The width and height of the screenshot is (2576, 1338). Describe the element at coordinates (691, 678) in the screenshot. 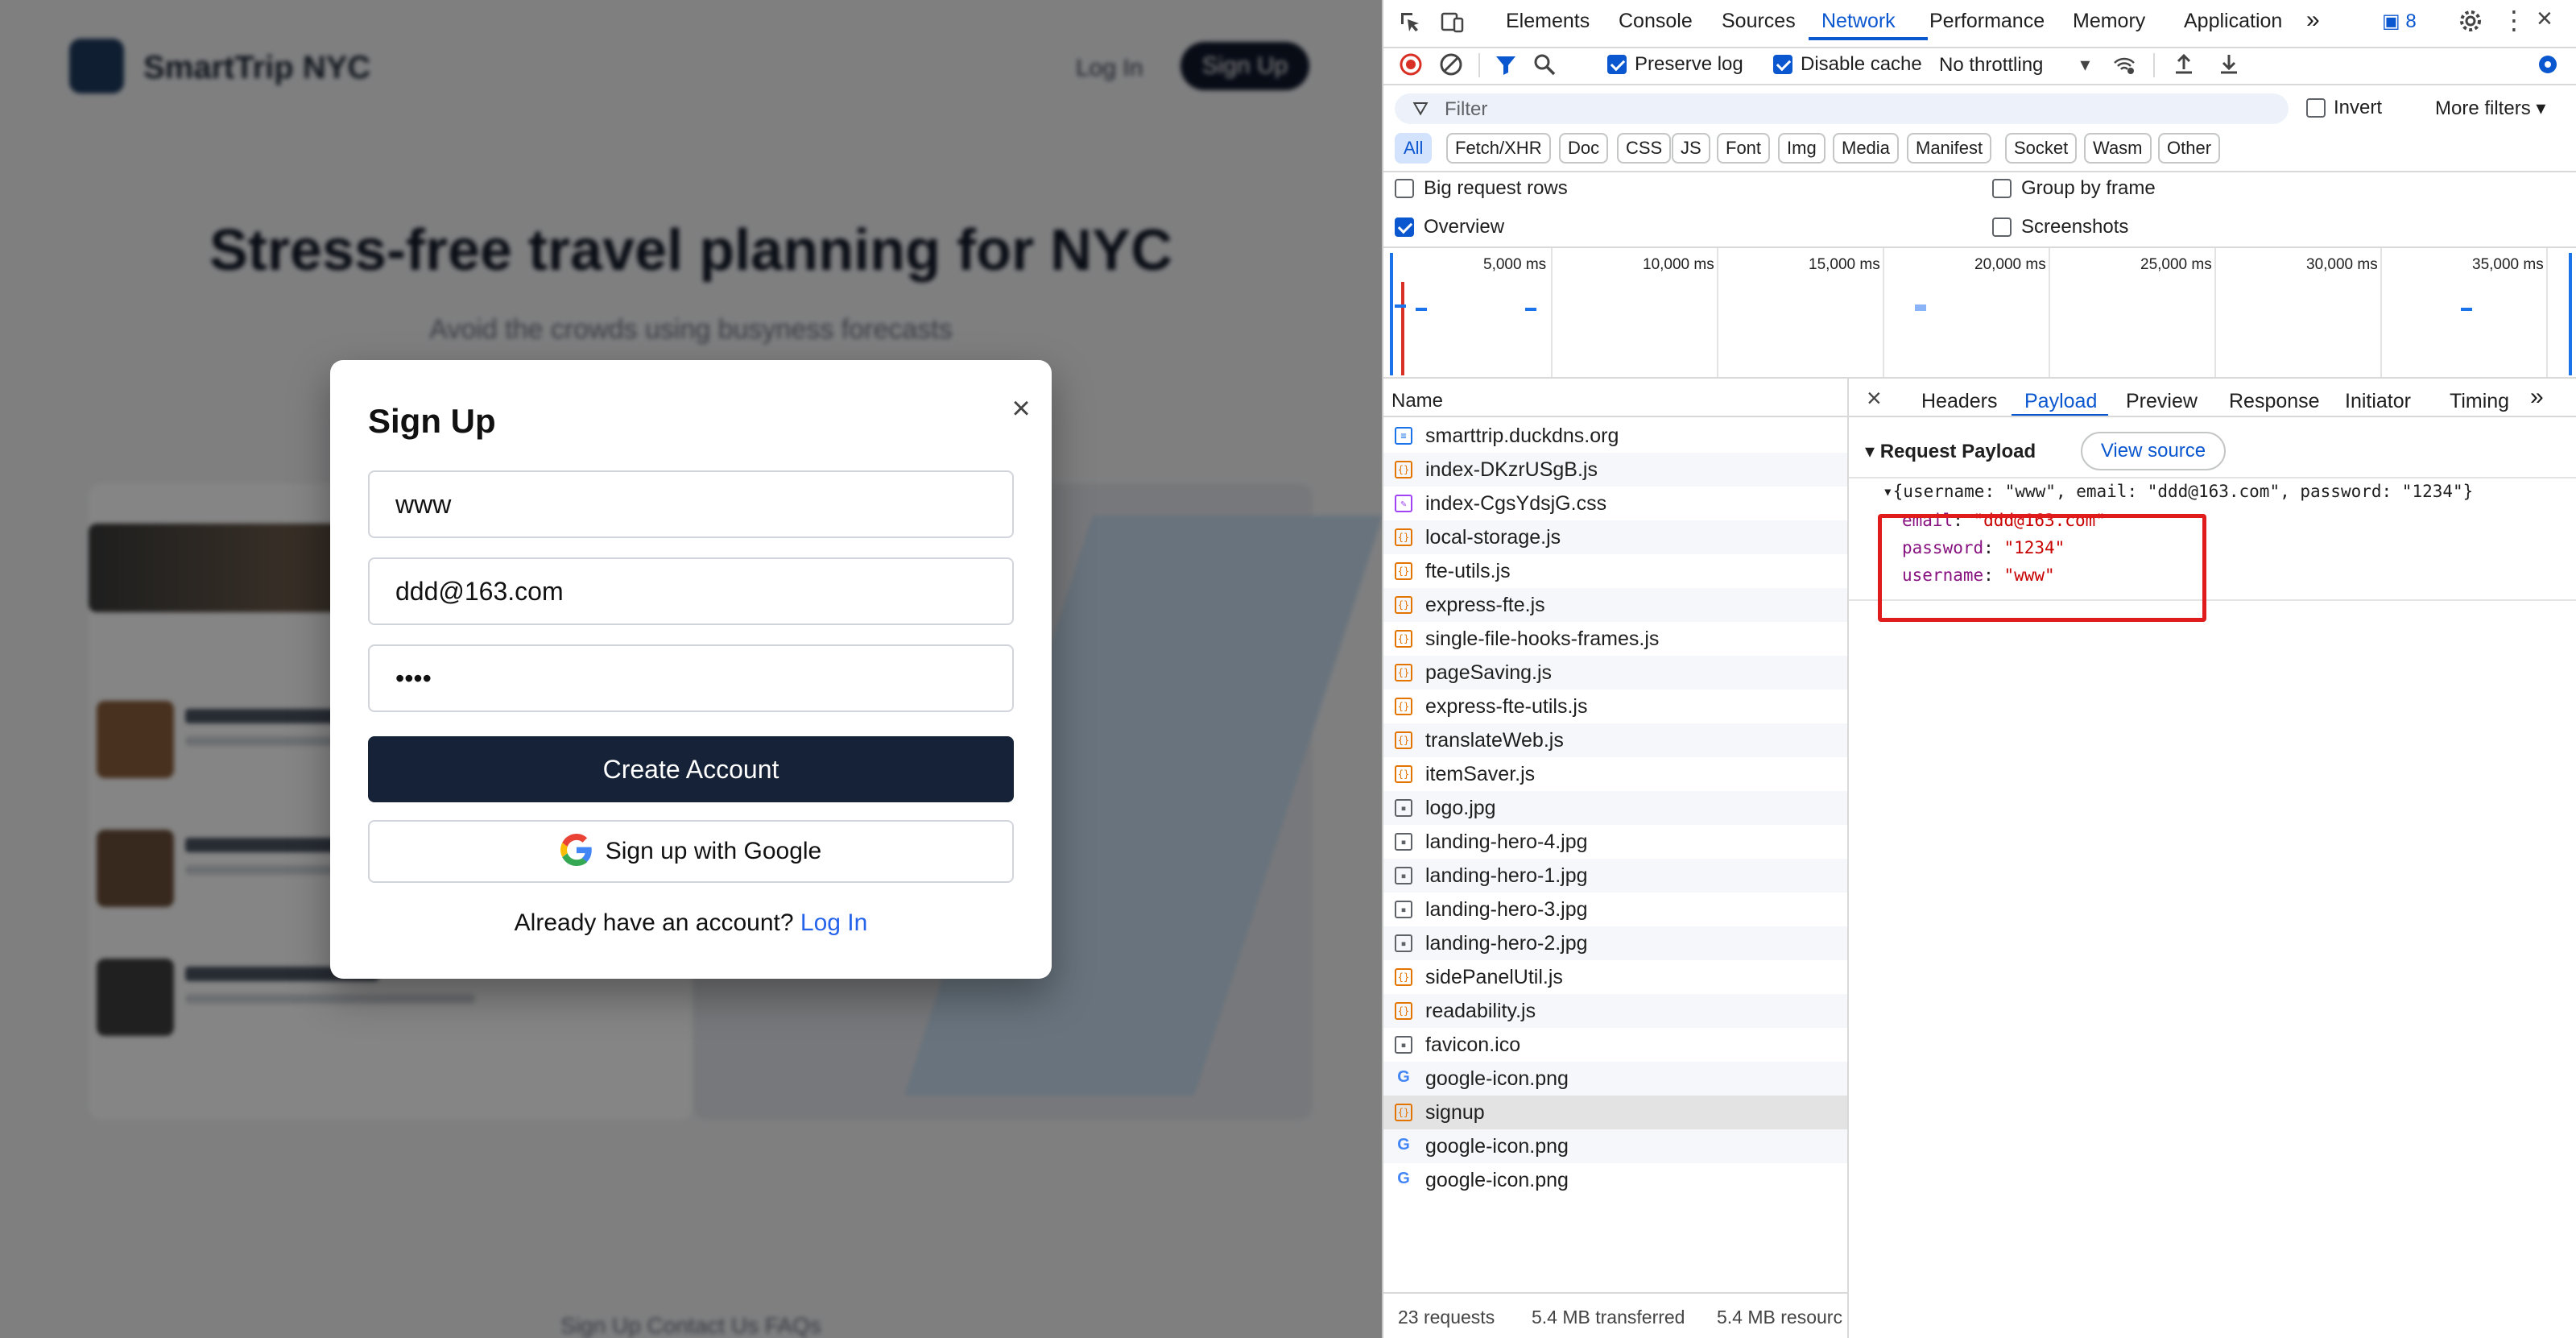

I see `password-field: ••••` at that location.